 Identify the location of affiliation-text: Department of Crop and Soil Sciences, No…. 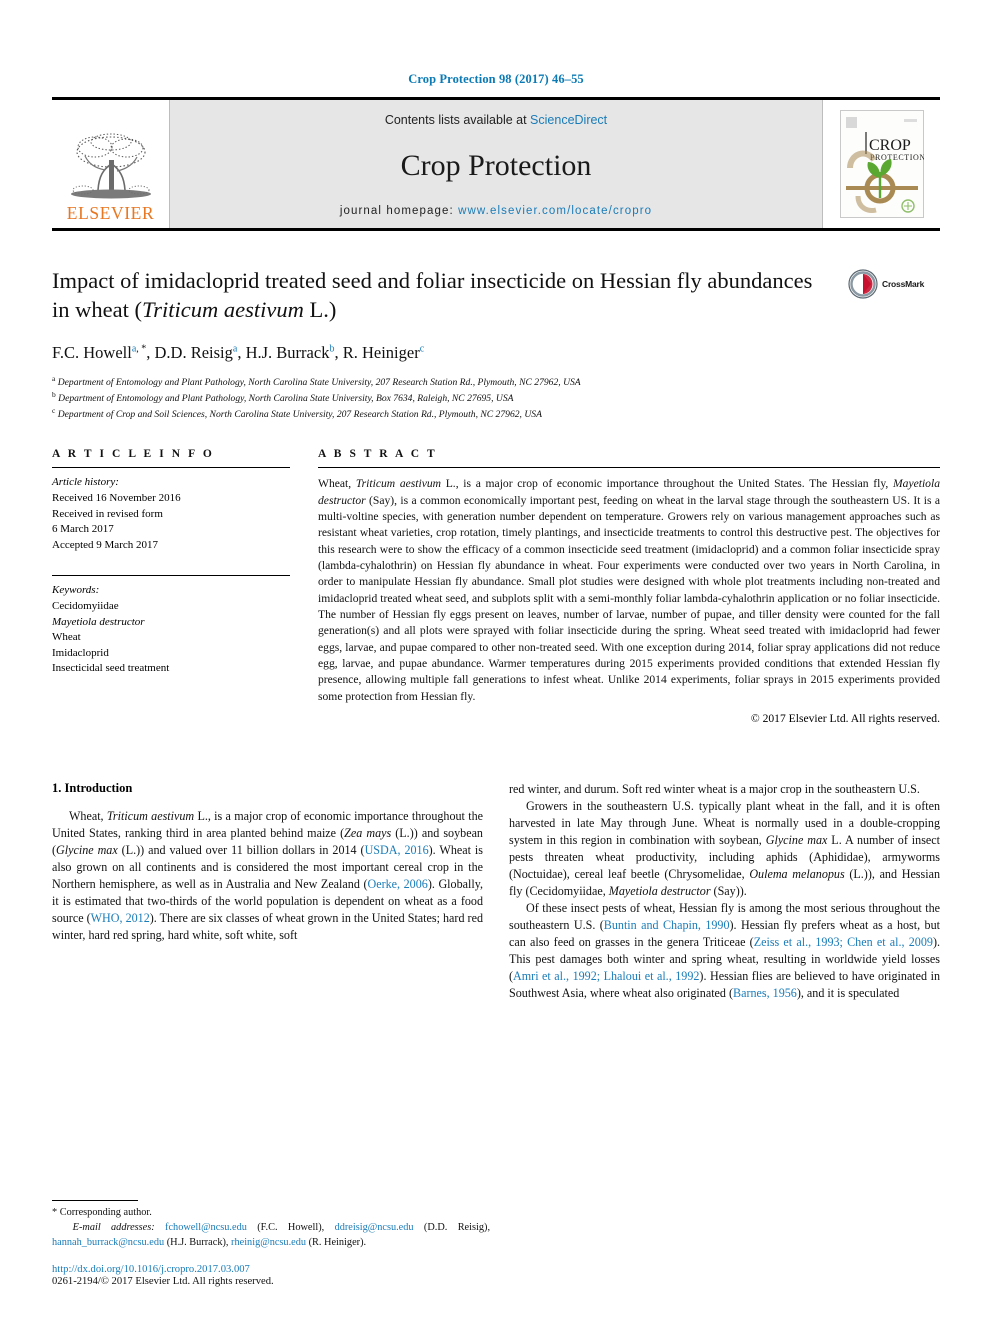
(299, 415).